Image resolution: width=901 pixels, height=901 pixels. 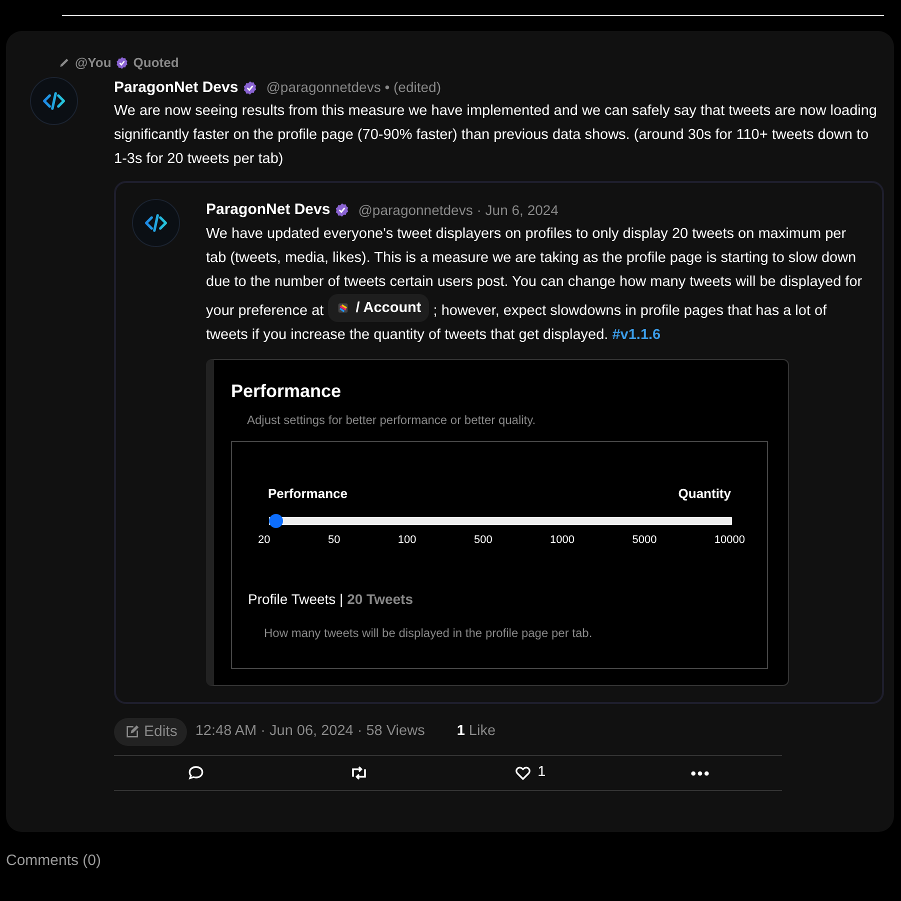 I want to click on post-meta: @paragonnetdevs • (edited), so click(x=353, y=88).